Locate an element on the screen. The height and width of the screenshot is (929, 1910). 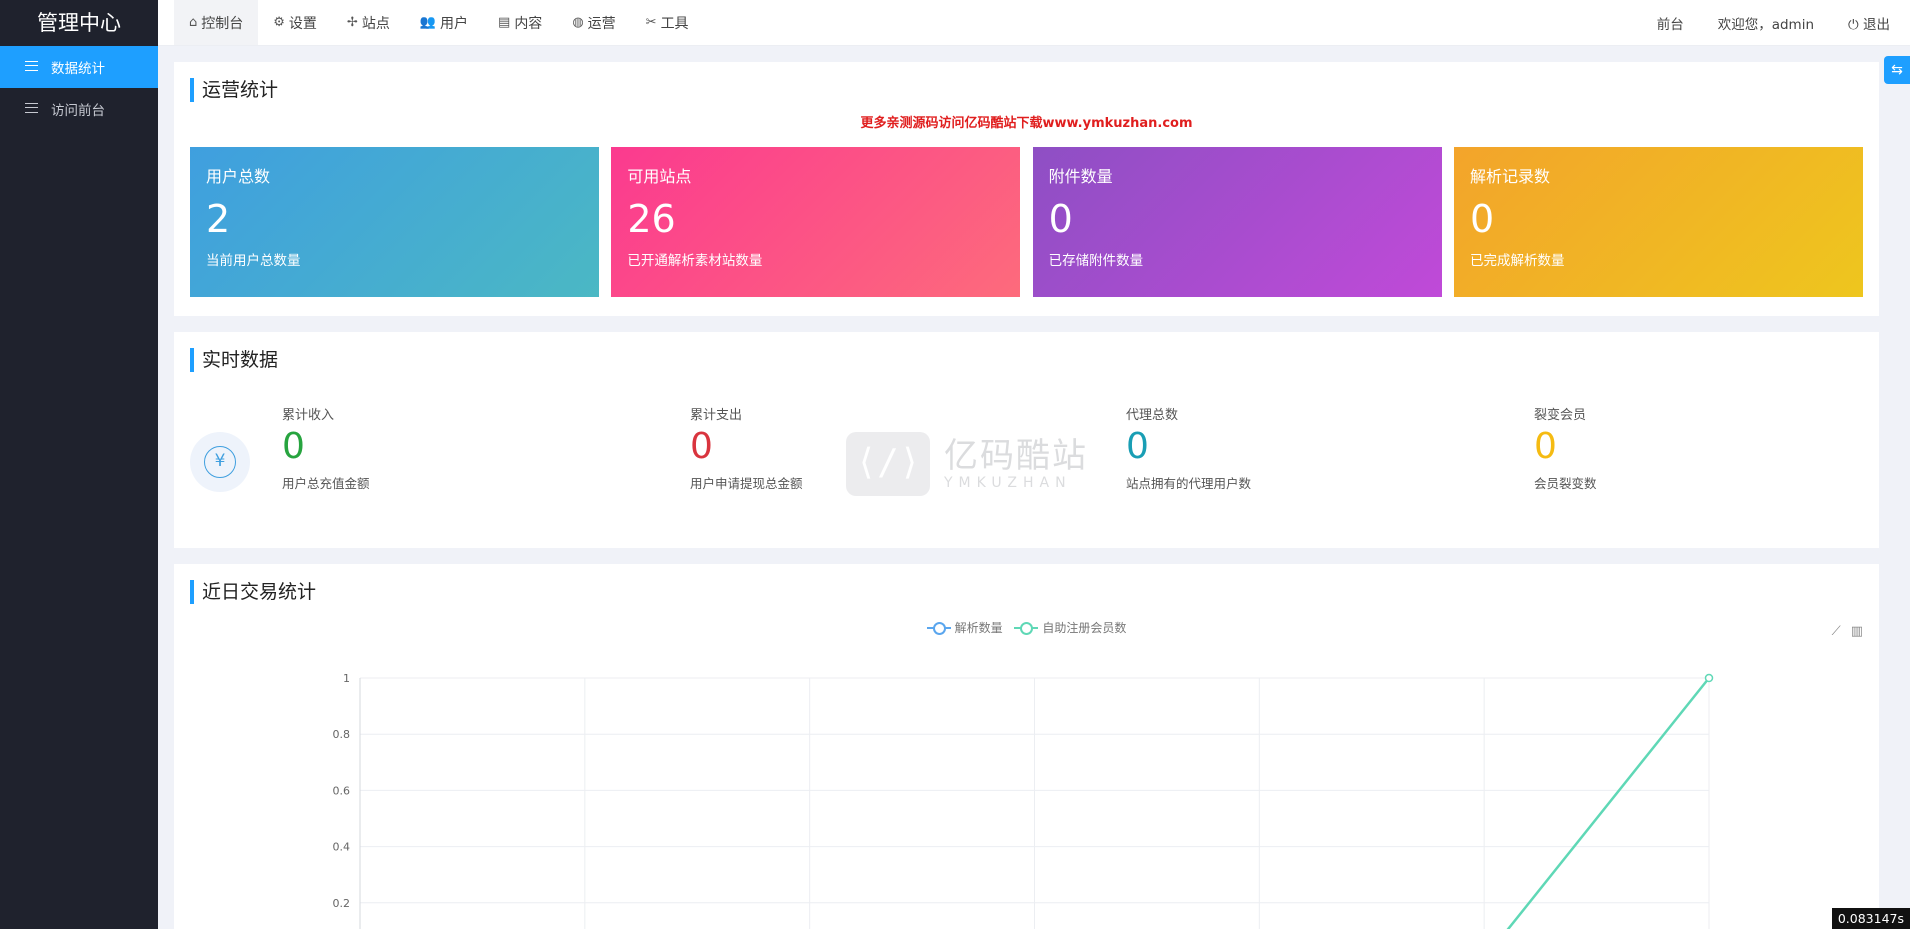
stat-desc: 会员裂变数 is located at coordinates (1565, 483).